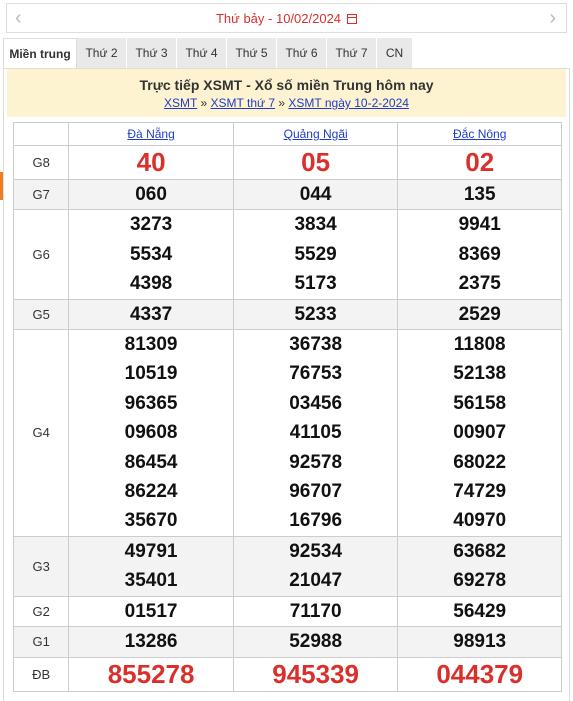 The height and width of the screenshot is (701, 573). What do you see at coordinates (151, 521) in the screenshot?
I see `prize-number: 35670` at bounding box center [151, 521].